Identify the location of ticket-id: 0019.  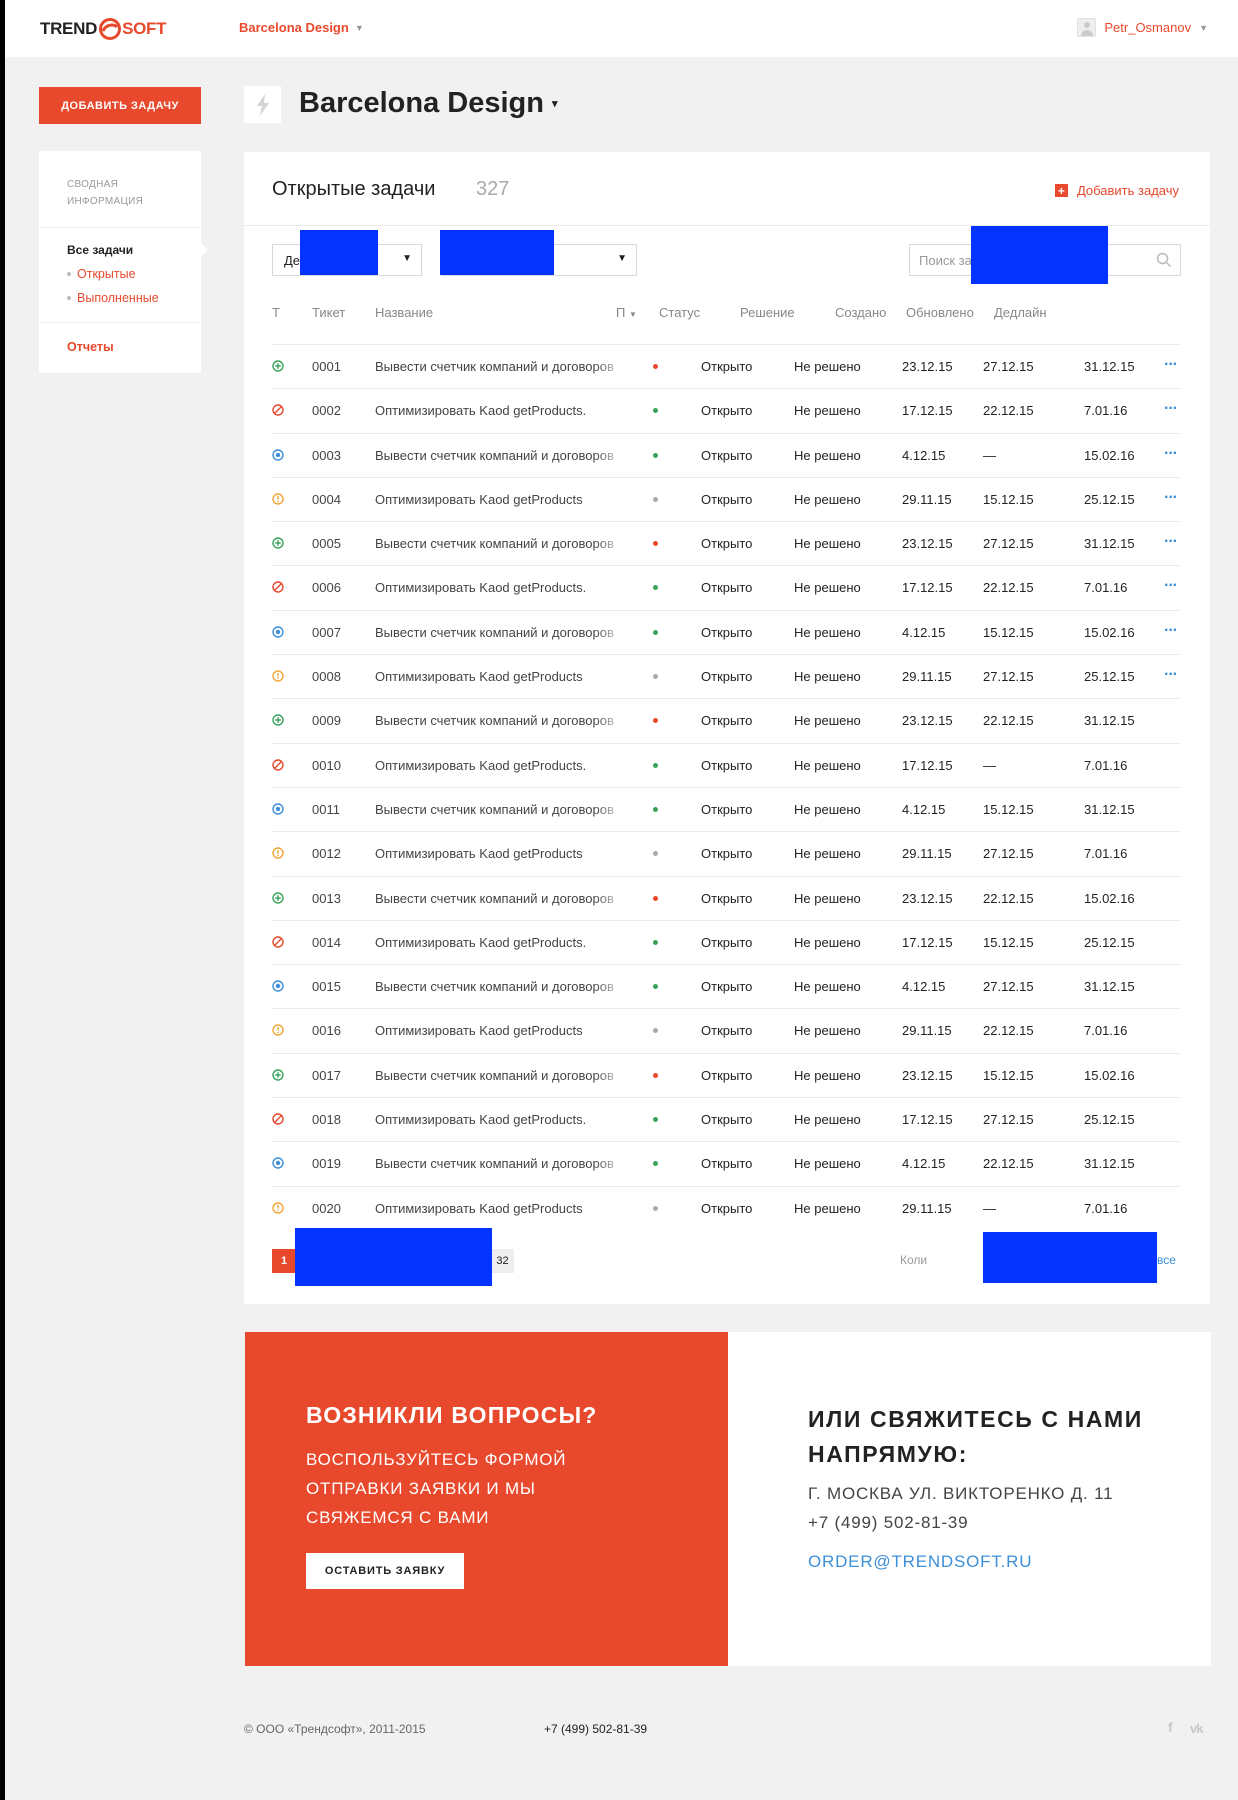
(326, 1163).